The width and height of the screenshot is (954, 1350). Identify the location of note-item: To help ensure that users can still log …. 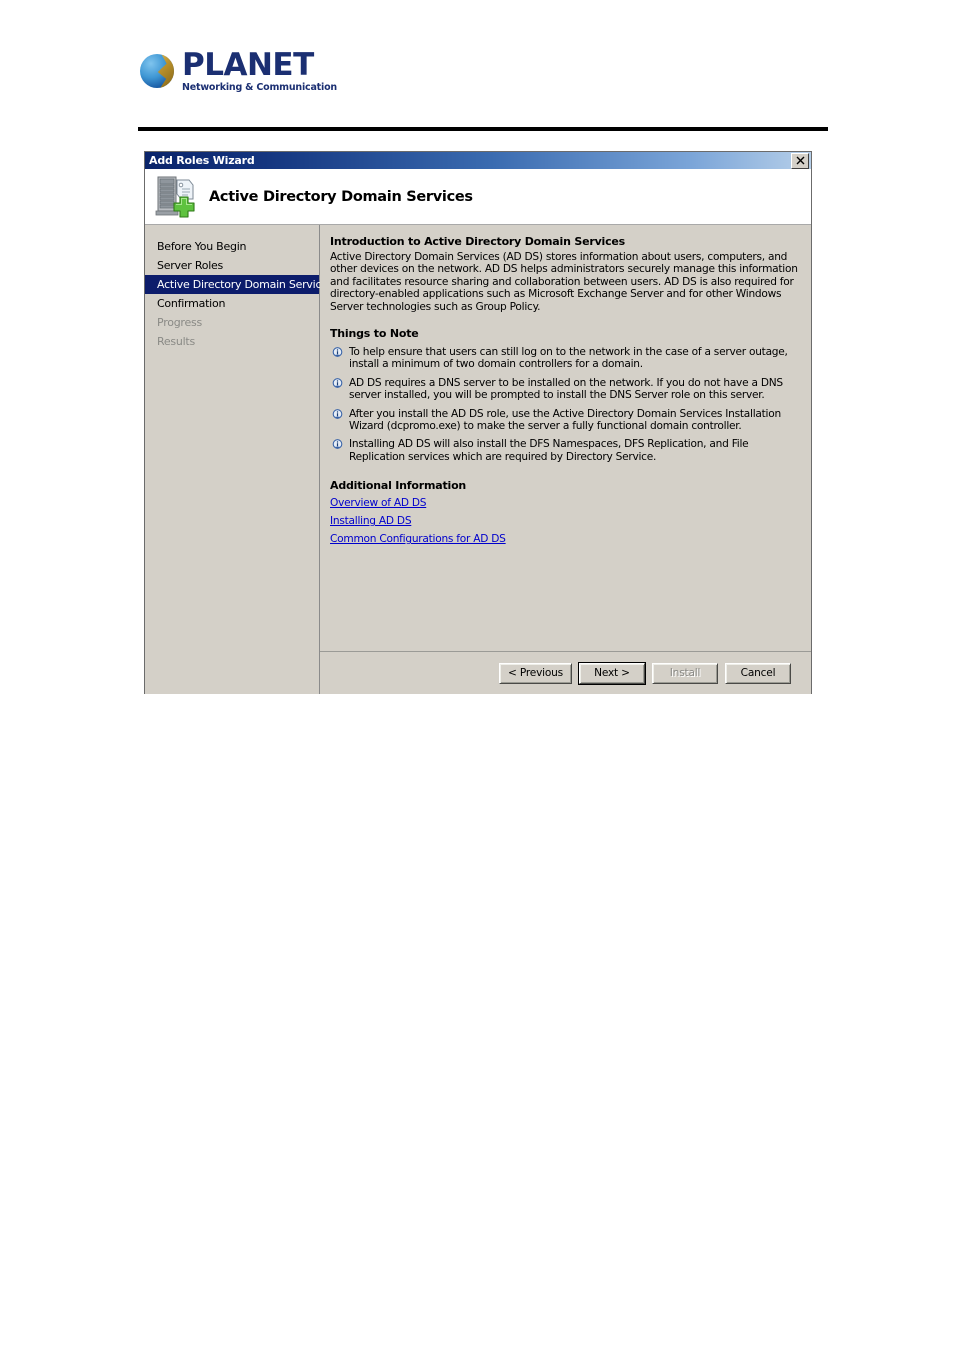
(564, 358).